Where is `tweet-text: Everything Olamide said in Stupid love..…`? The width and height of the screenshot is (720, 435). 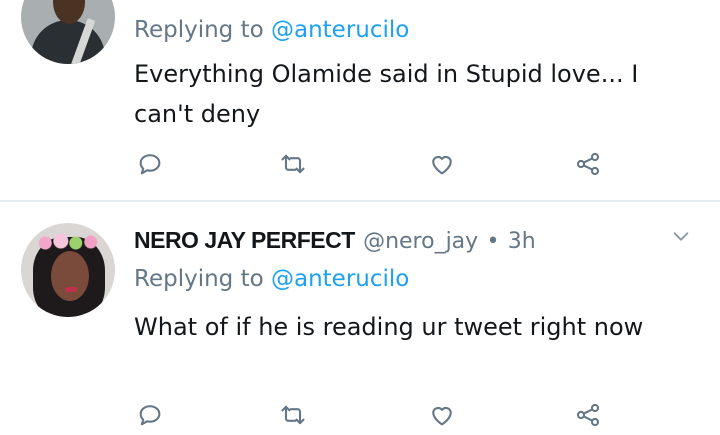 tweet-text: Everything Olamide said in Stupid love..… is located at coordinates (386, 94).